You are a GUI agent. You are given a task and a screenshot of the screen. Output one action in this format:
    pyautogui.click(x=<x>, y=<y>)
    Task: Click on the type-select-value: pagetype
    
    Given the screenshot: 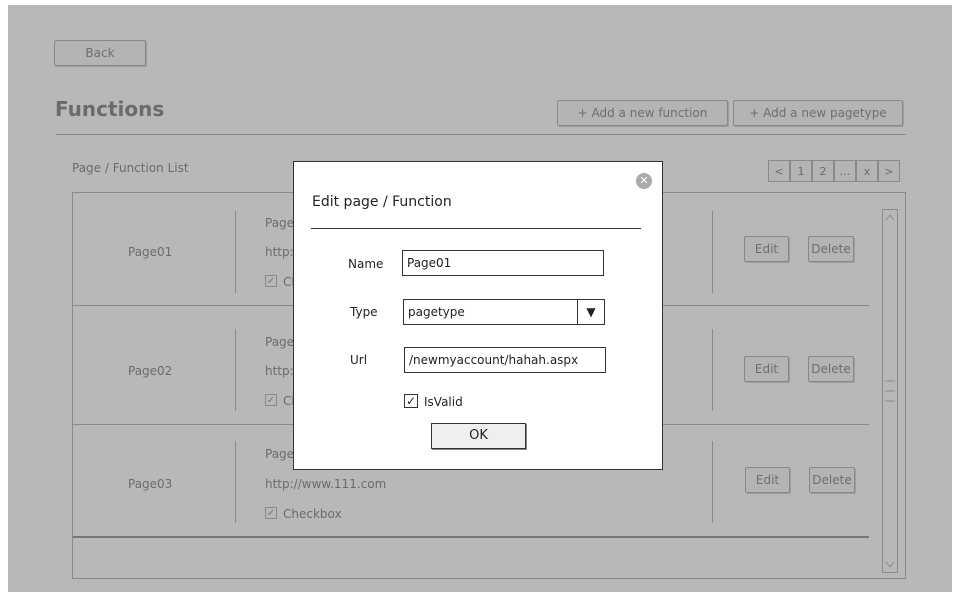 What is the action you would take?
    pyautogui.click(x=436, y=312)
    